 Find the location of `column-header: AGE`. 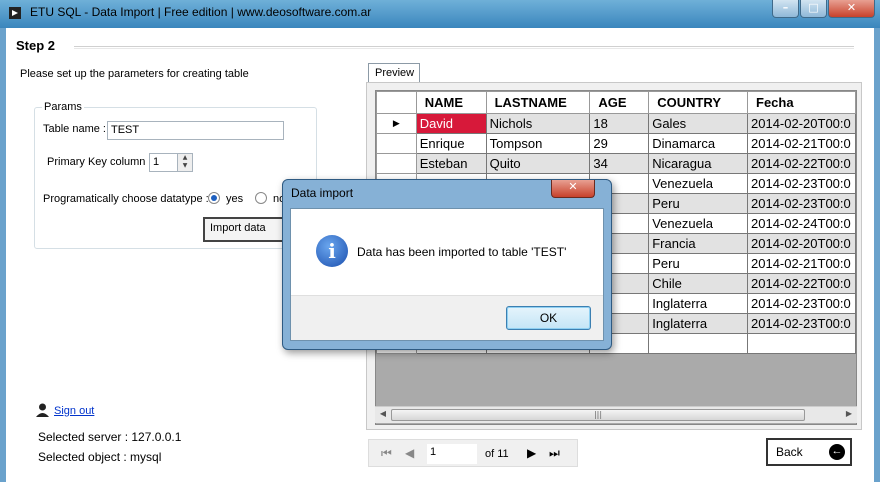

column-header: AGE is located at coordinates (619, 102).